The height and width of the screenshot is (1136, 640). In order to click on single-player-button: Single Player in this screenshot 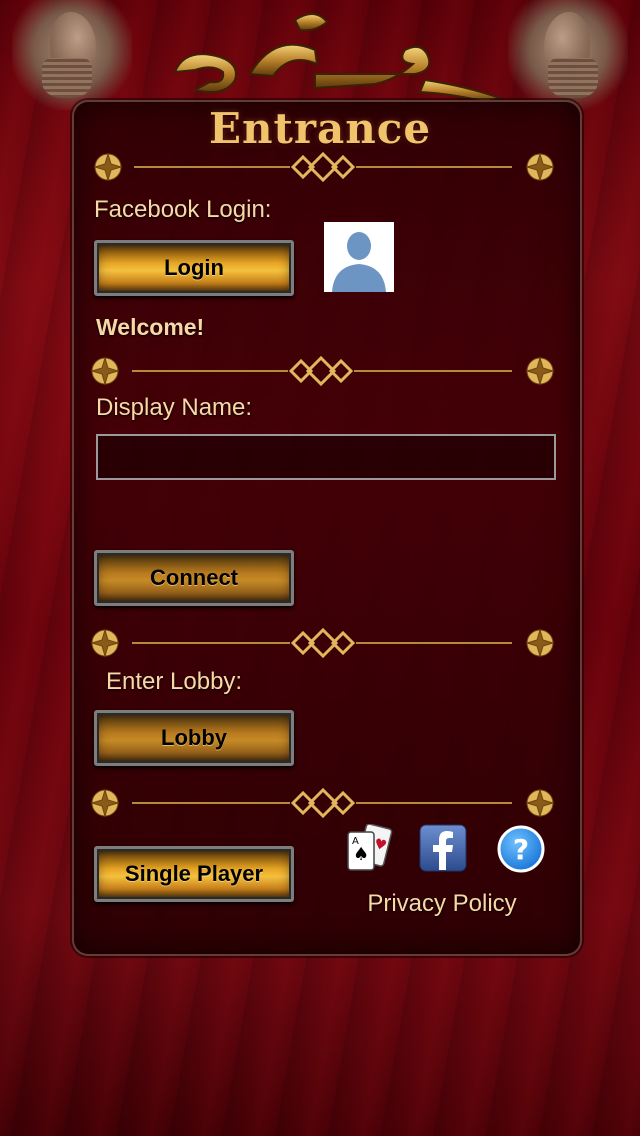, I will do `click(194, 874)`.